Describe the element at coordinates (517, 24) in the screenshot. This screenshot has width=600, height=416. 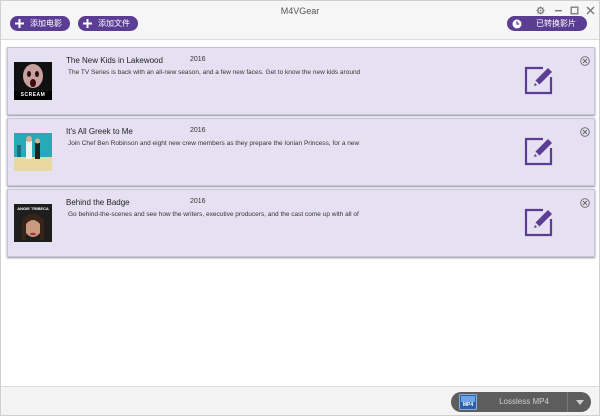
I see `clock-icon` at that location.